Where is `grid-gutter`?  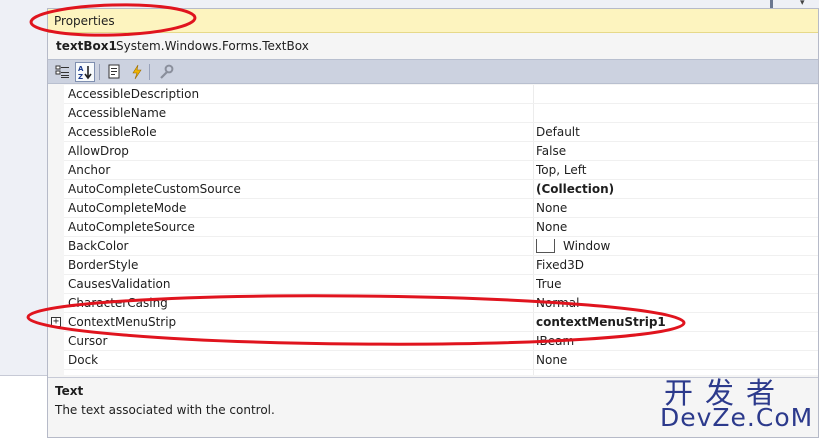
grid-gutter is located at coordinates (56, 230).